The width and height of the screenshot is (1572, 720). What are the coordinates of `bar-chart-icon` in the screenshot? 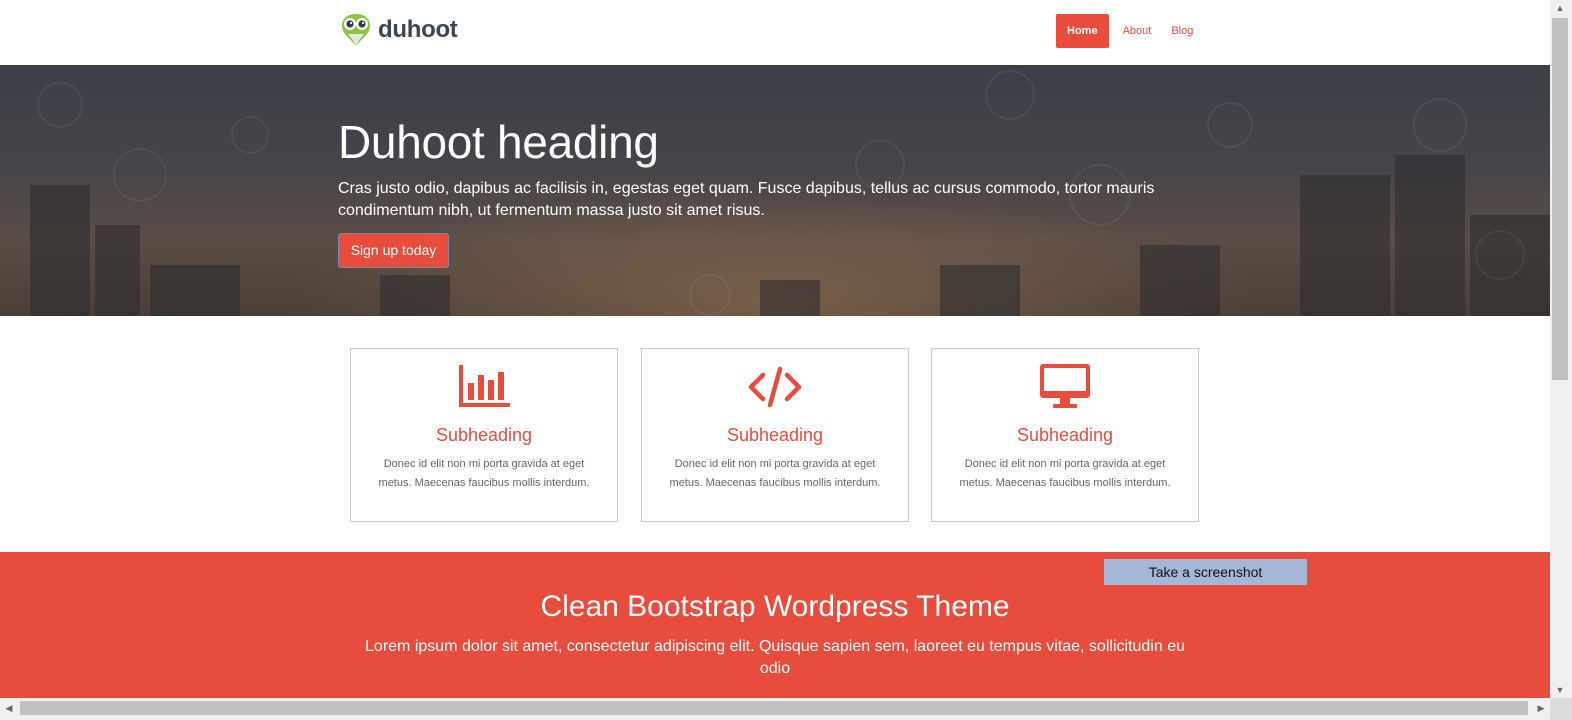 It's located at (484, 386).